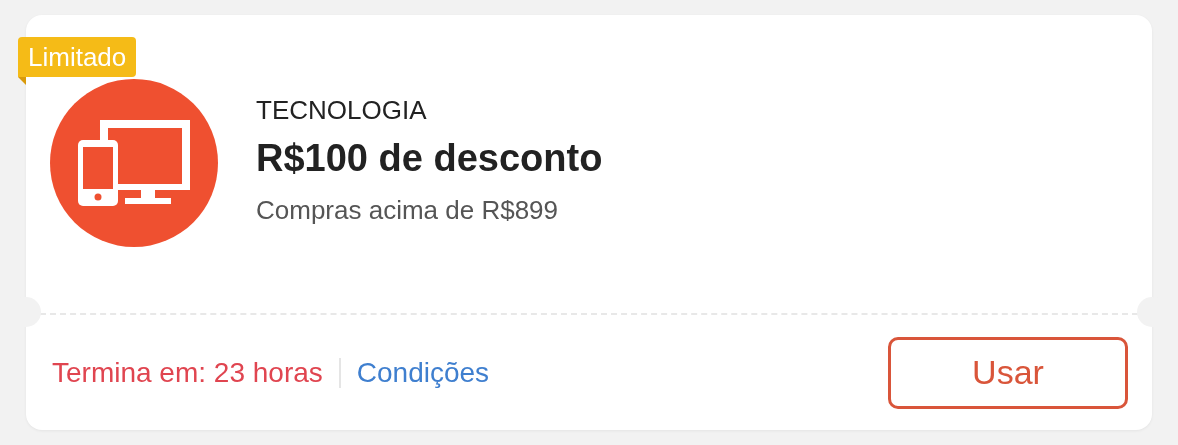 This screenshot has width=1178, height=445. What do you see at coordinates (429, 158) in the screenshot?
I see `discount-title: R$100 de desconto` at bounding box center [429, 158].